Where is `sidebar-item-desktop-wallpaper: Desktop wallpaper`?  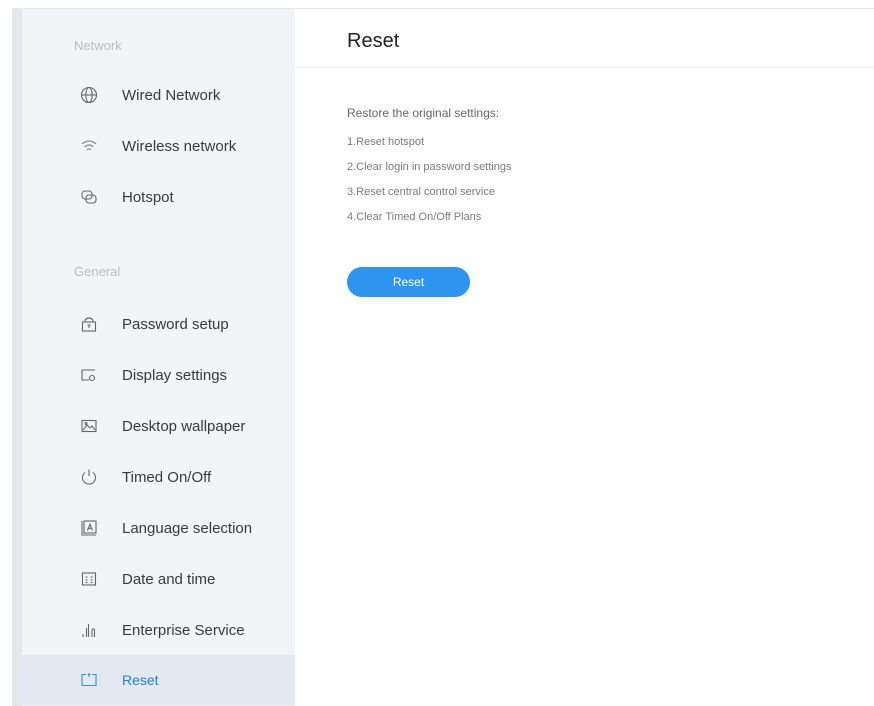
sidebar-item-desktop-wallpaper: Desktop wallpaper is located at coordinates (158, 426).